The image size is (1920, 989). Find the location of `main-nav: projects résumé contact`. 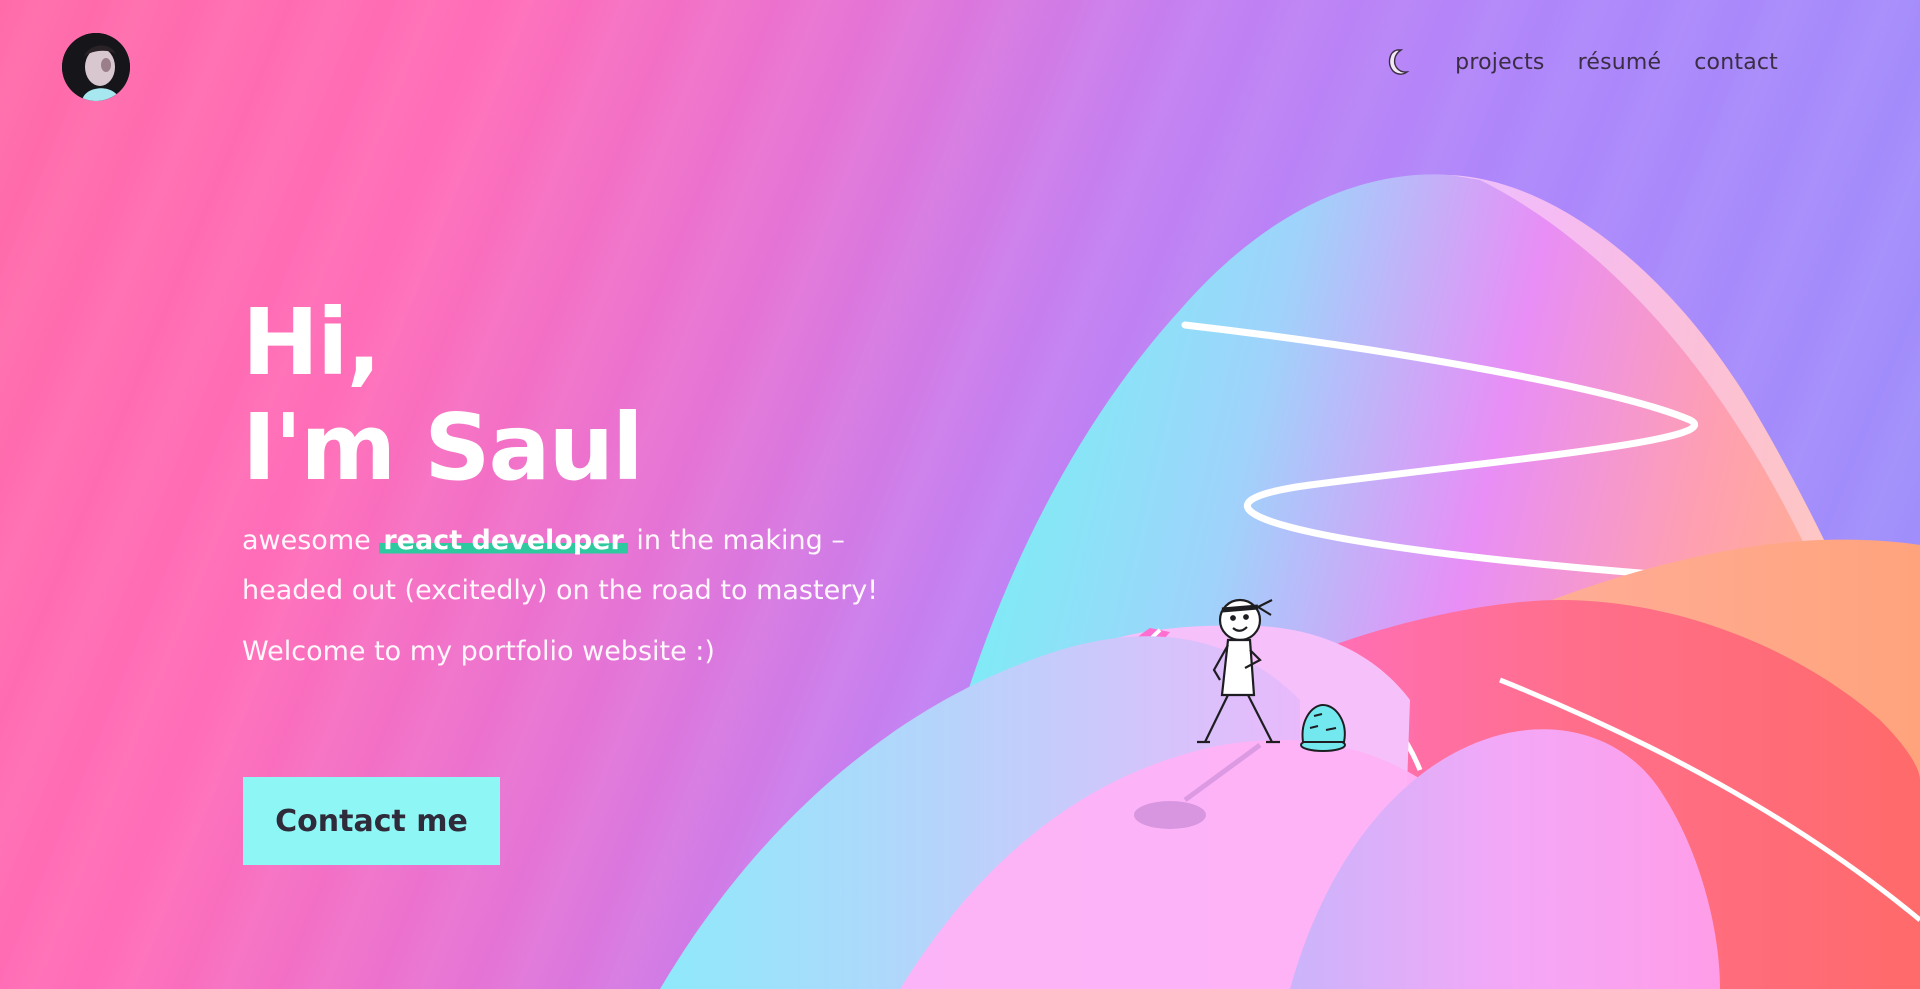

main-nav: projects résumé contact is located at coordinates (1578, 62).